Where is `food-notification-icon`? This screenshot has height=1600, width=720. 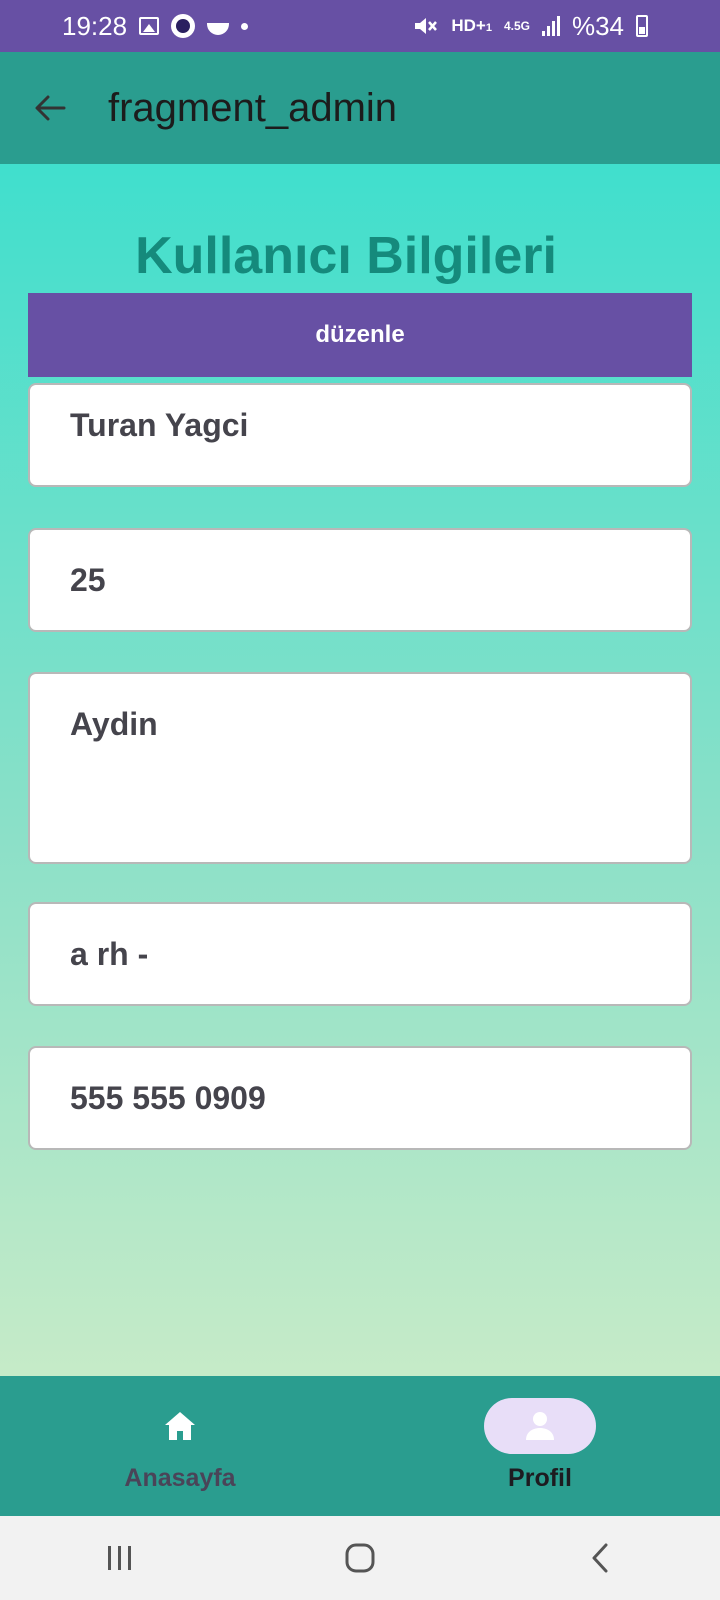
food-notification-icon is located at coordinates (218, 29).